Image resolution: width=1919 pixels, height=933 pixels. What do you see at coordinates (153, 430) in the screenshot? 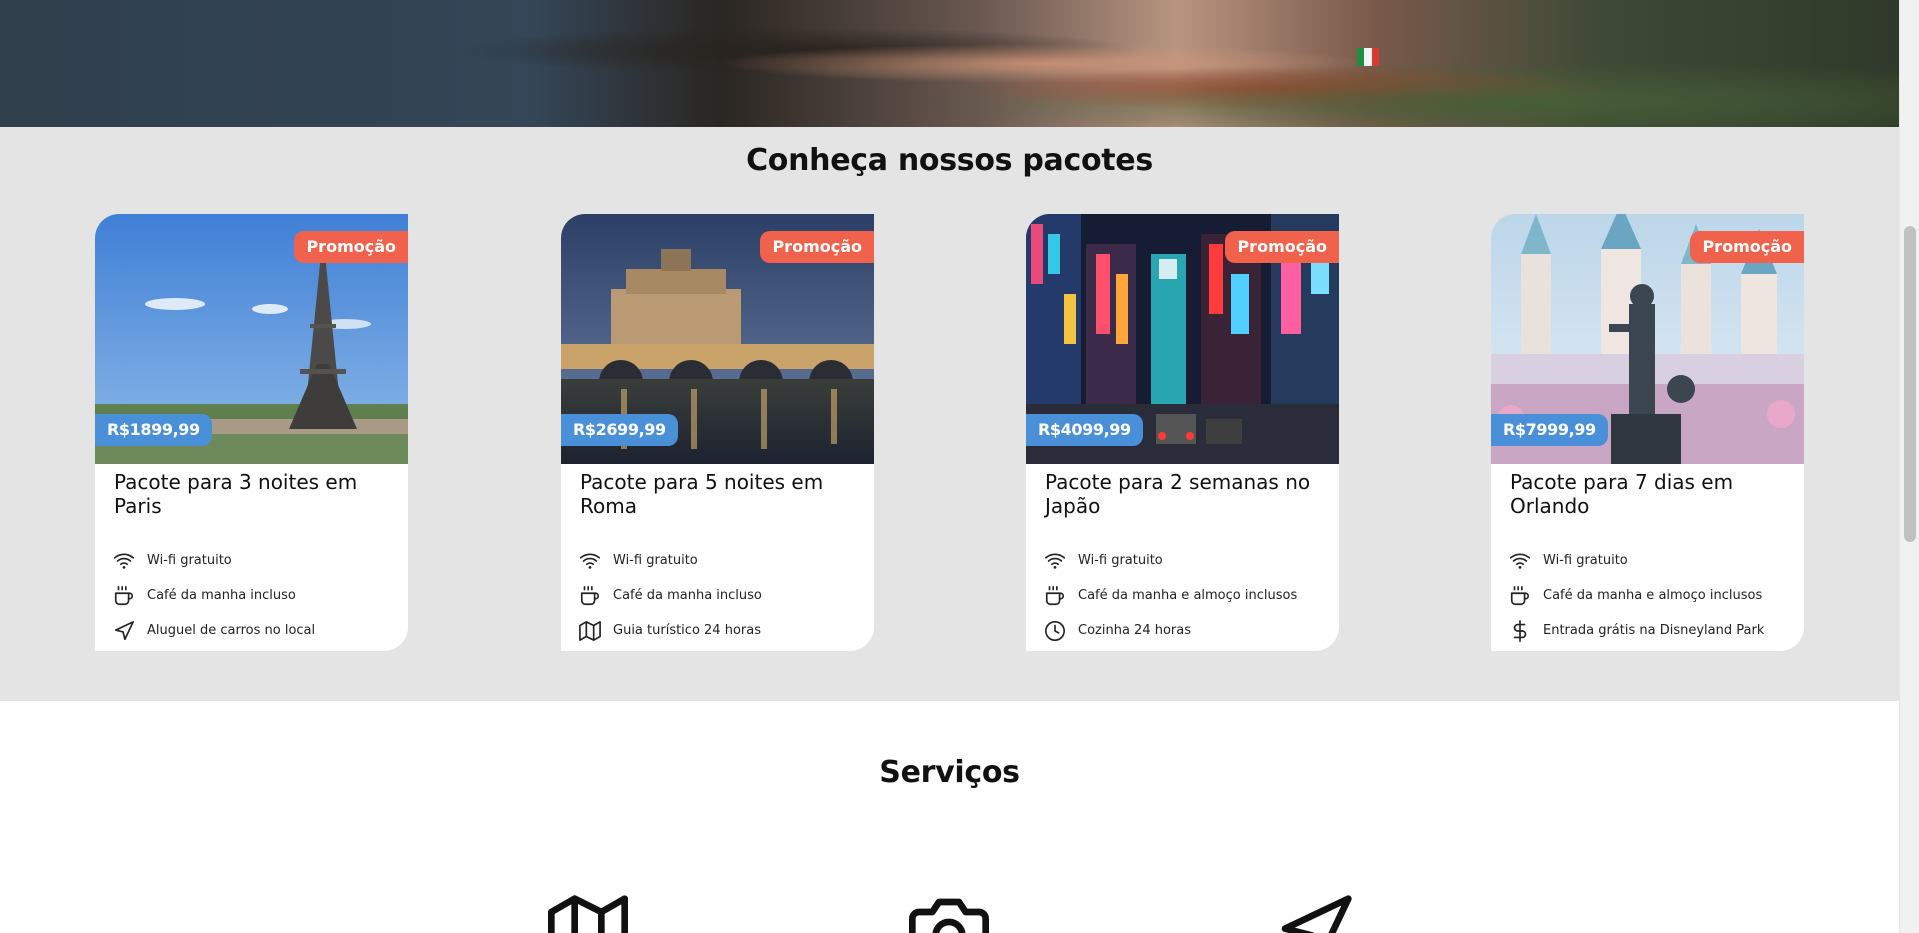
I see `price-tag: R$1899,99` at bounding box center [153, 430].